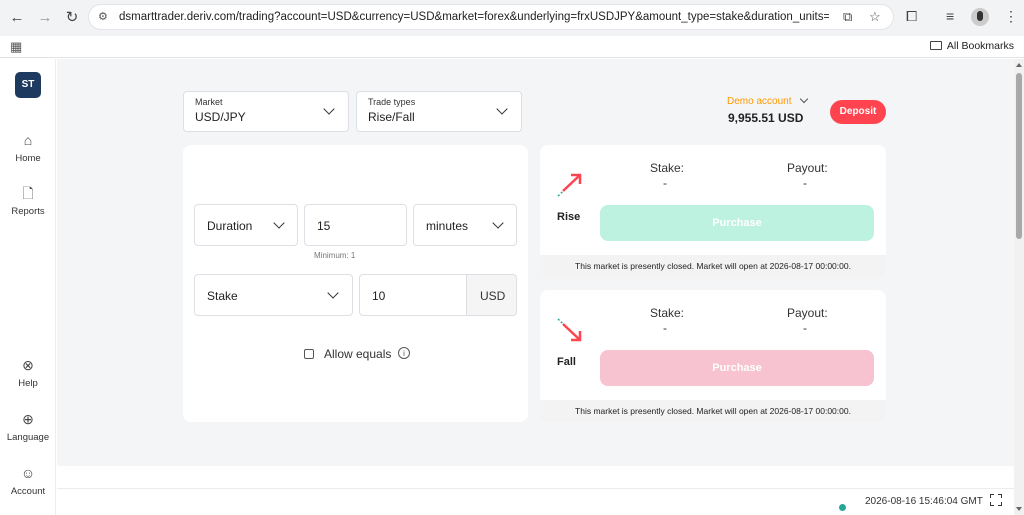 Image resolution: width=1024 pixels, height=515 pixels. What do you see at coordinates (858, 112) in the screenshot?
I see `deposit-button: Deposit` at bounding box center [858, 112].